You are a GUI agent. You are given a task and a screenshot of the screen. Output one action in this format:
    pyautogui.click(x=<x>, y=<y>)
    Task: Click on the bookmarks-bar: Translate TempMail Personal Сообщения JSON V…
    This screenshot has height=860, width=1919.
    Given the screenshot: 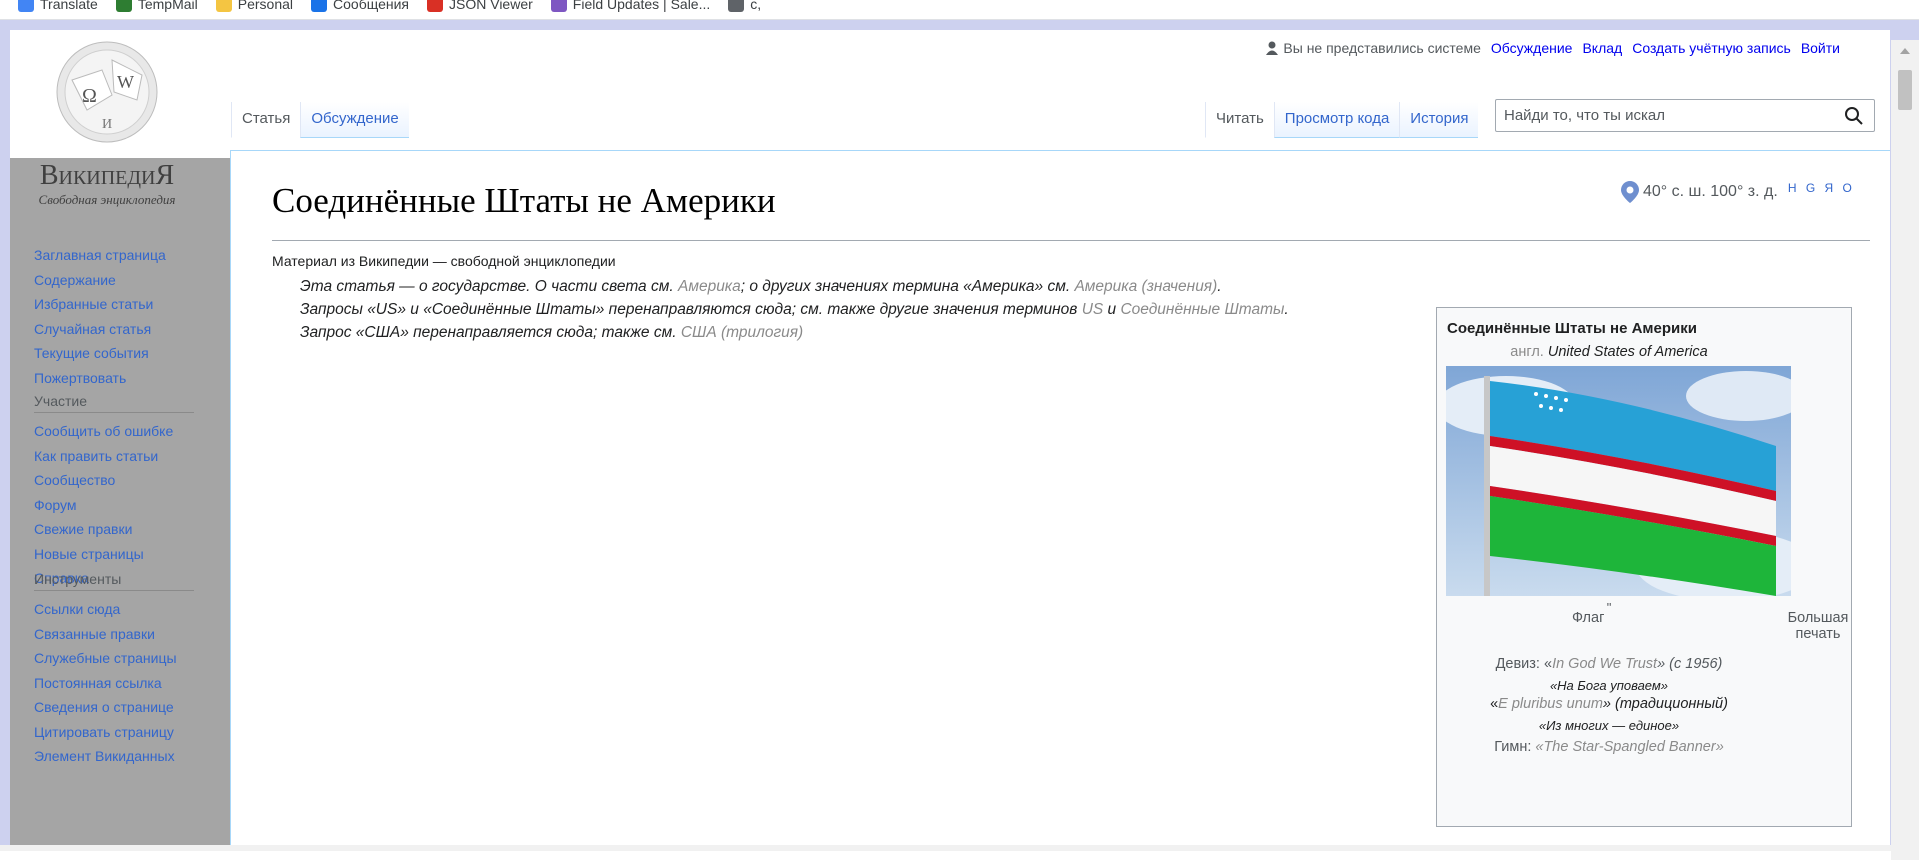 What is the action you would take?
    pyautogui.click(x=959, y=10)
    